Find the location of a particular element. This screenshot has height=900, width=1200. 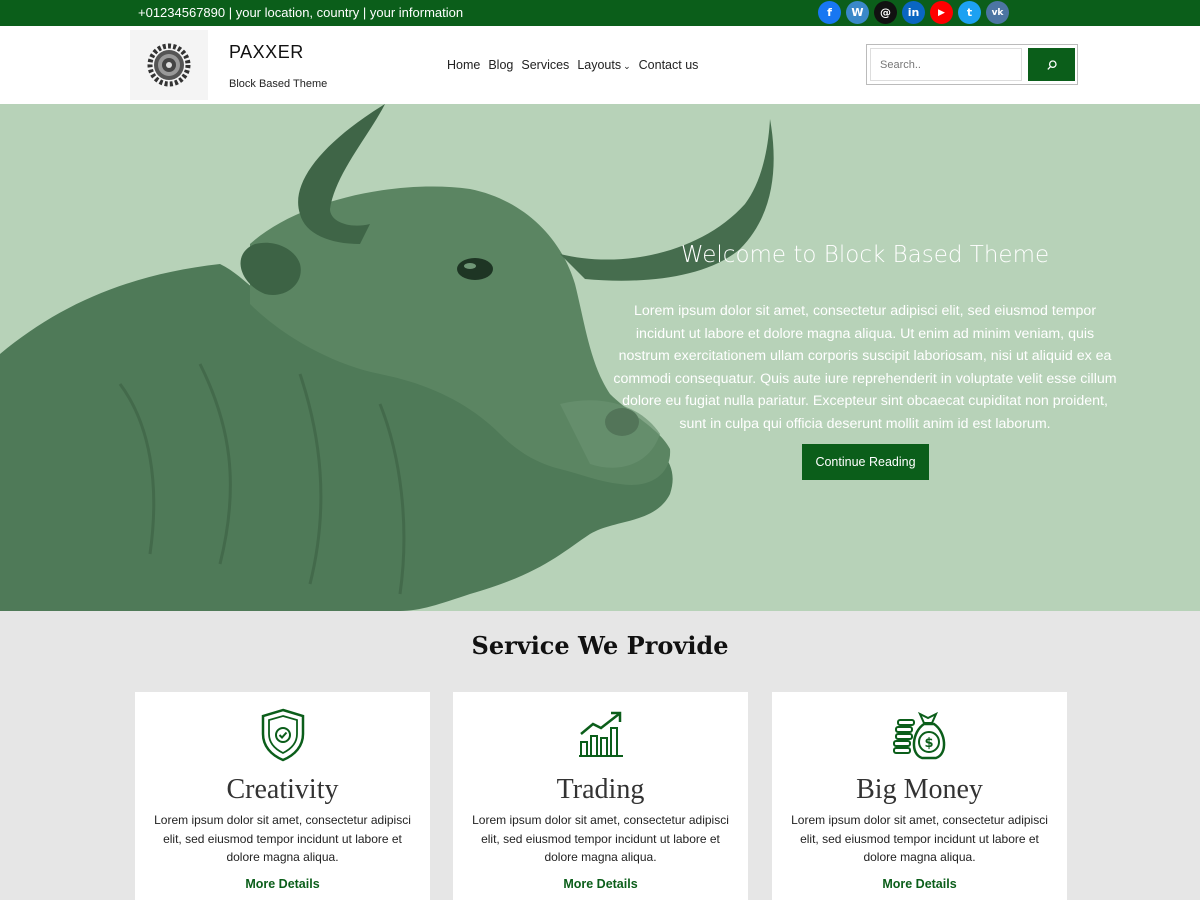

vk-icon: vk is located at coordinates (997, 12).